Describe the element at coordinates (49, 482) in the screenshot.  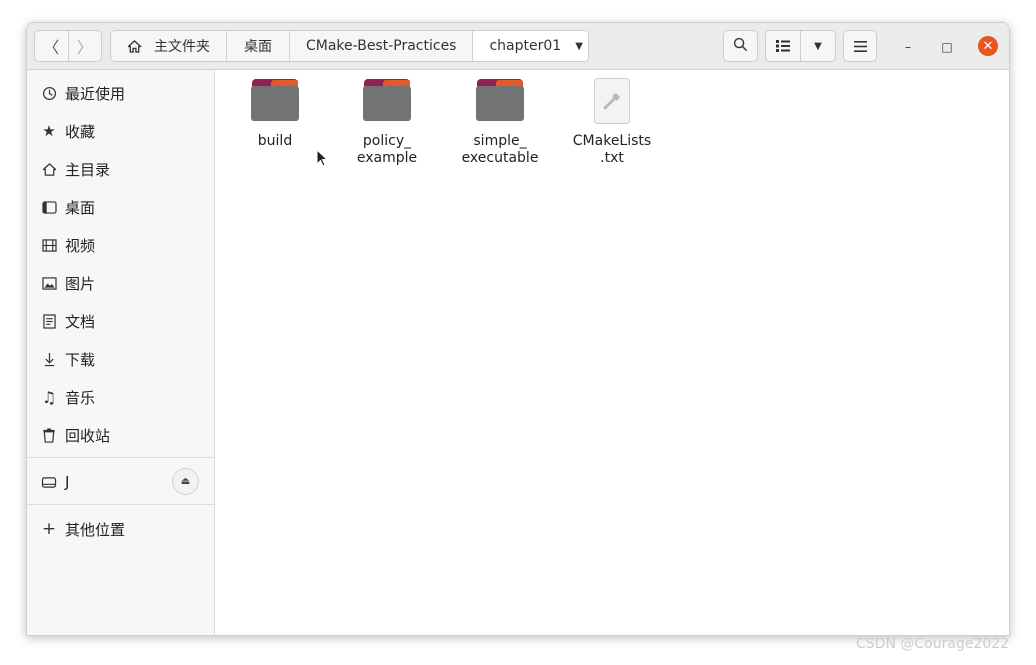
I see `drive-icon` at that location.